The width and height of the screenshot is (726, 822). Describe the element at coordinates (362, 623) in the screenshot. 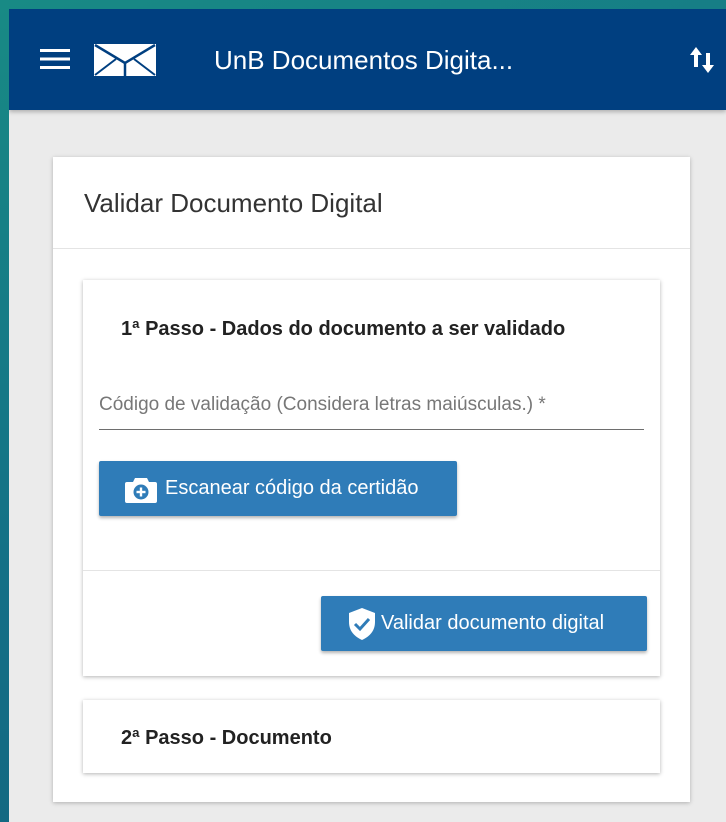

I see `shield-check-icon` at that location.